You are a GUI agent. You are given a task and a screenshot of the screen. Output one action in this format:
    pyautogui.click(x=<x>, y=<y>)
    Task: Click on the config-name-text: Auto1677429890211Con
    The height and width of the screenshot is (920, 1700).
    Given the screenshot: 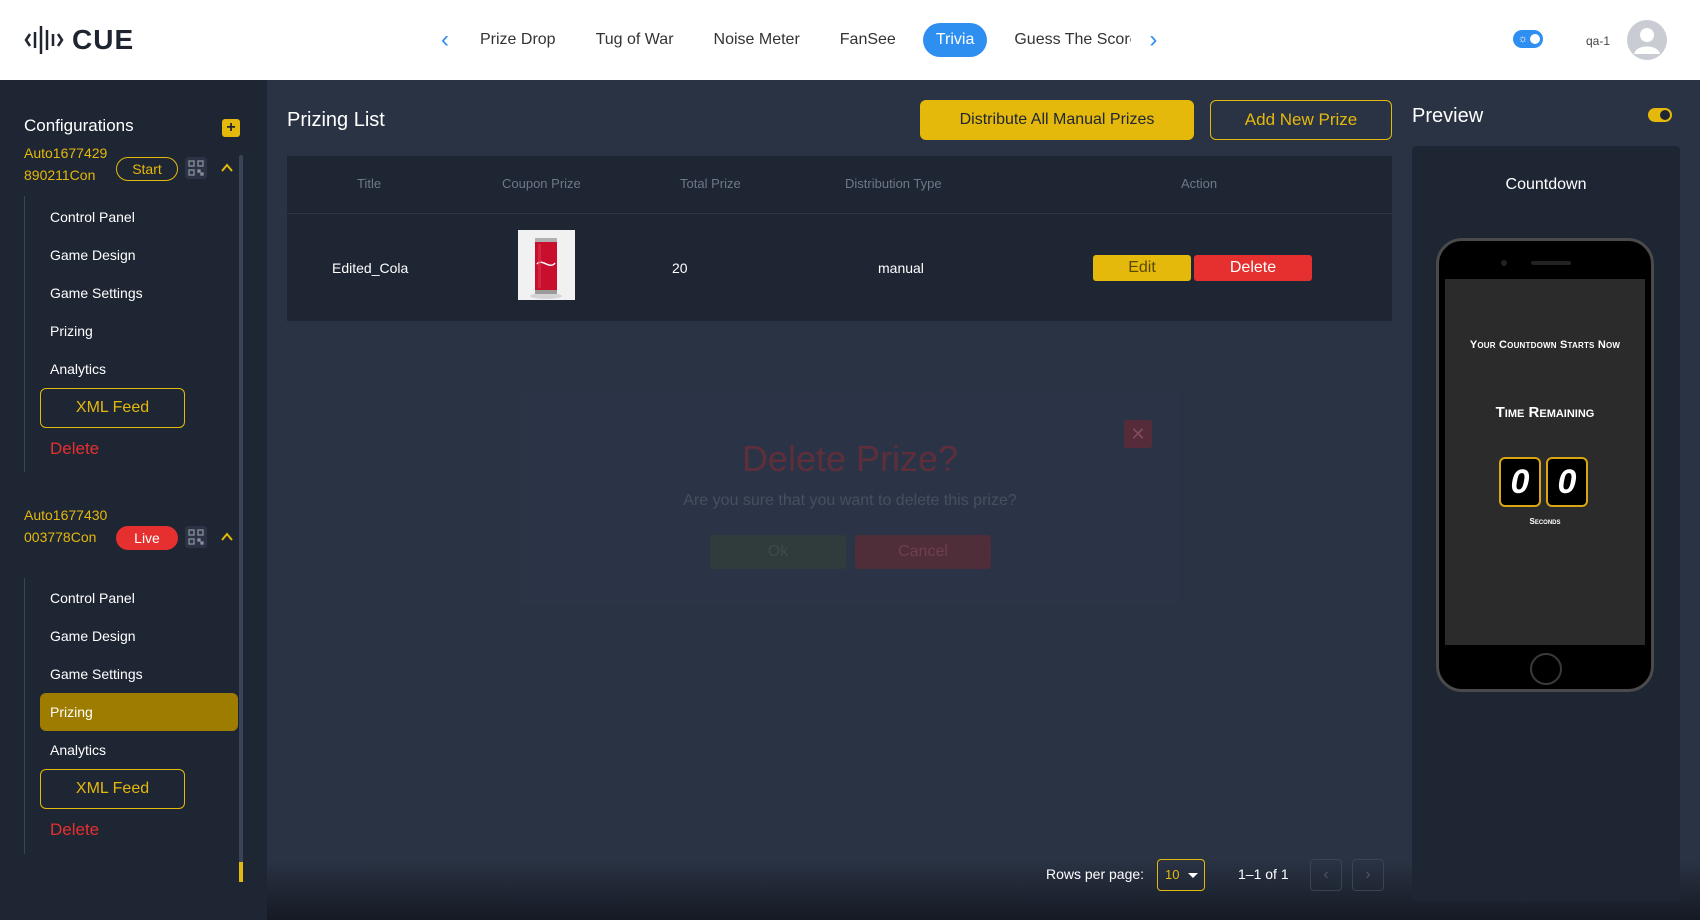 What is the action you would take?
    pyautogui.click(x=66, y=164)
    